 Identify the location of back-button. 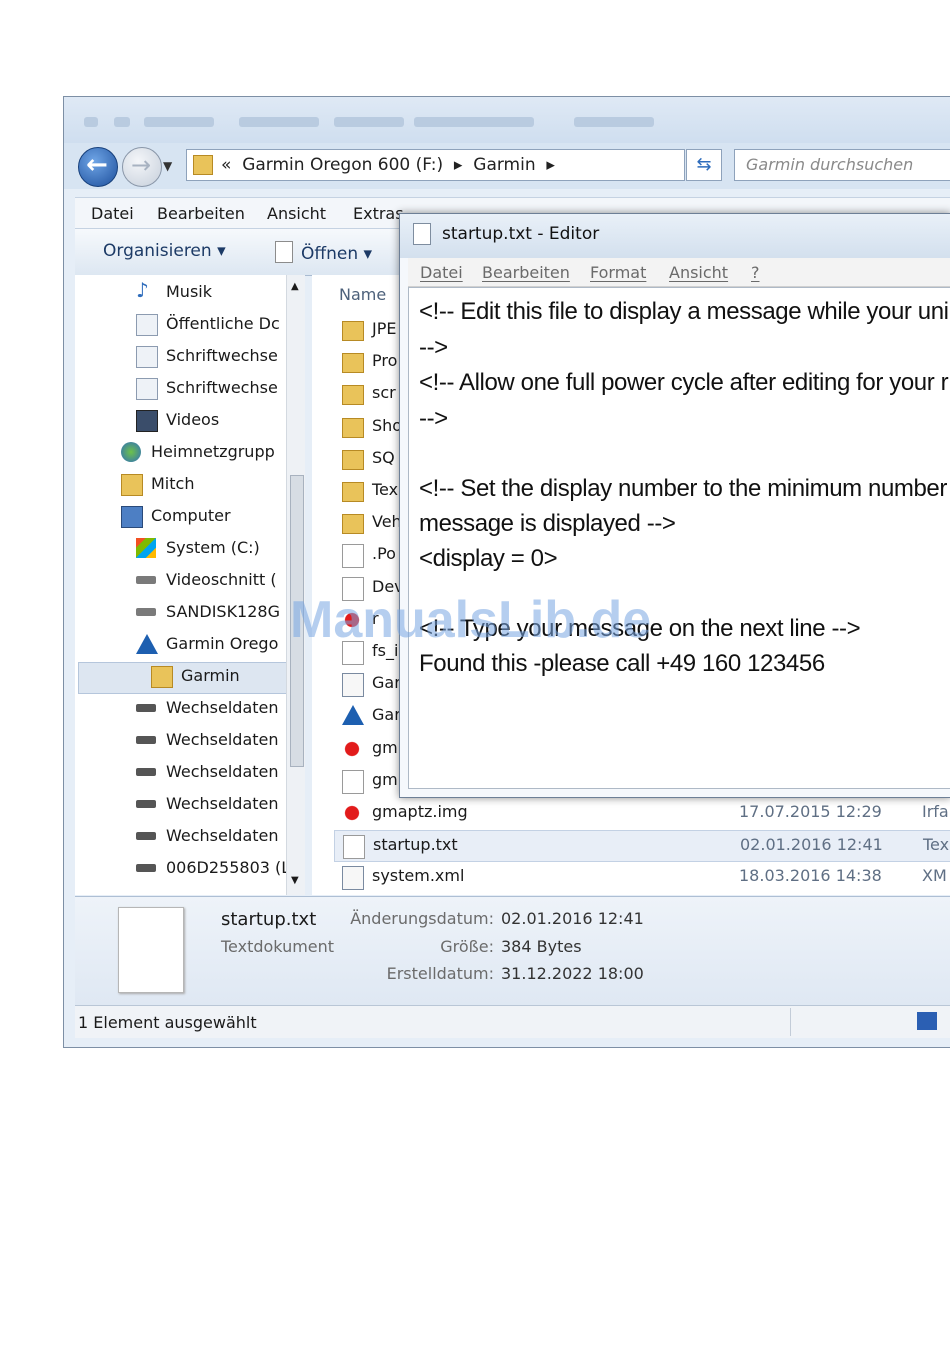
(98, 167).